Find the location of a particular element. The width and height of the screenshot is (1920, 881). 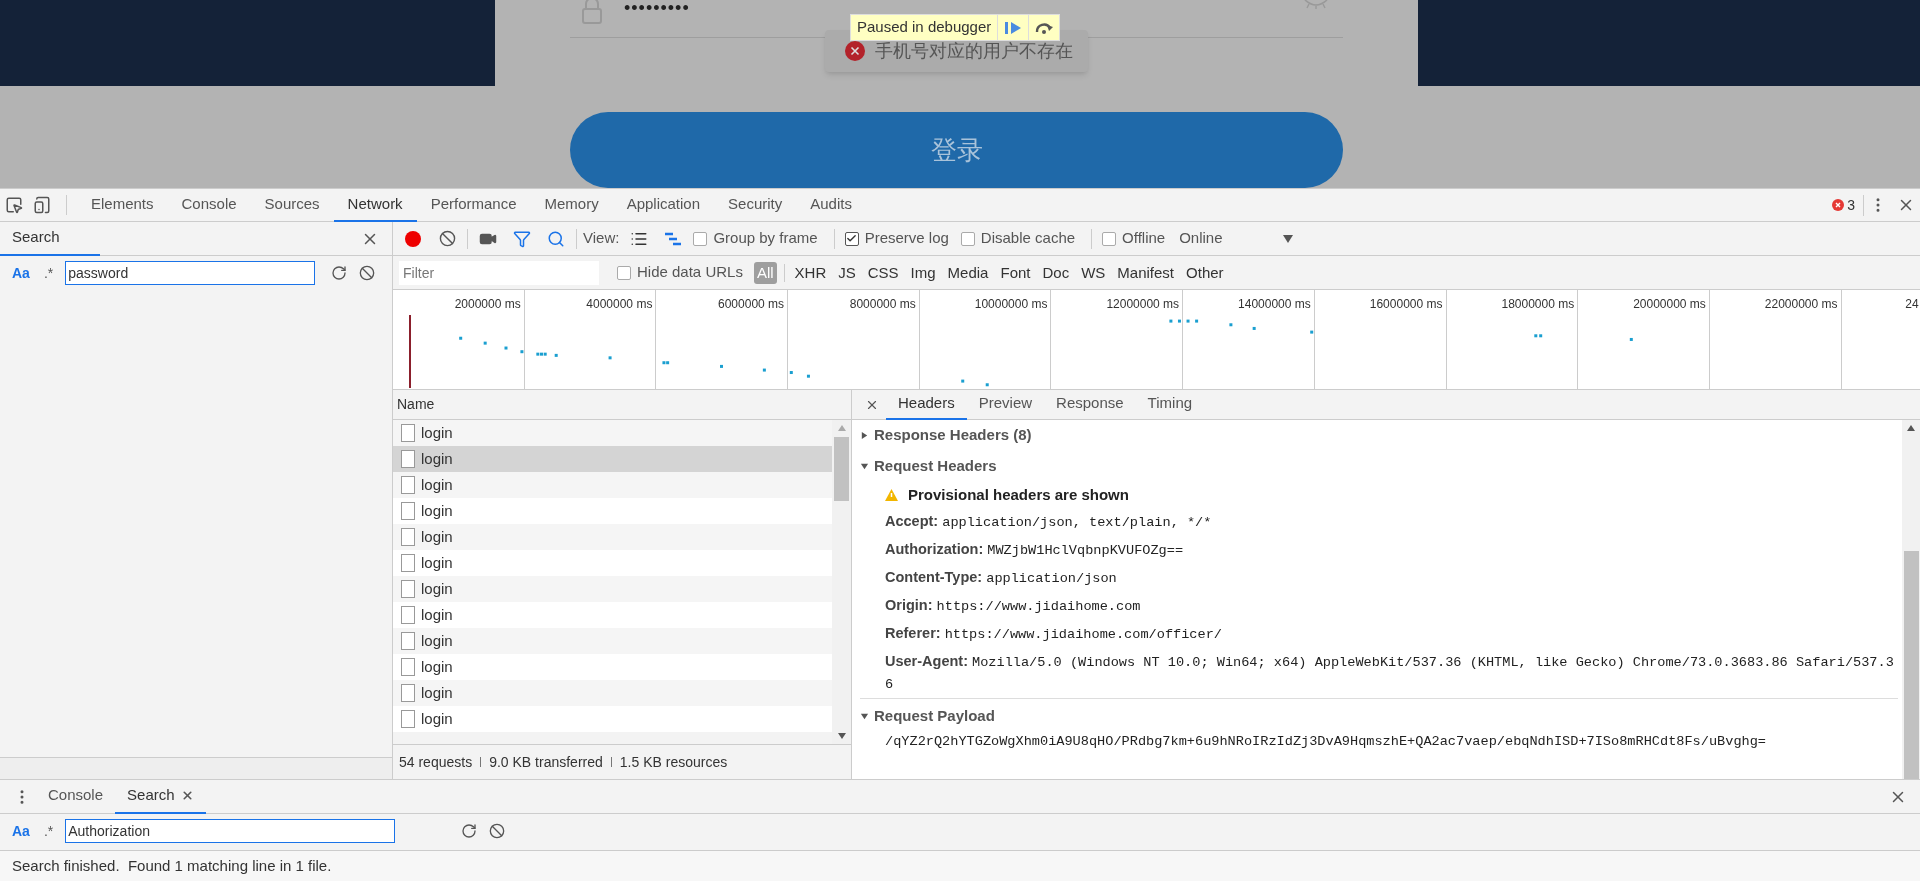

panel-tab: Sources is located at coordinates (292, 205).